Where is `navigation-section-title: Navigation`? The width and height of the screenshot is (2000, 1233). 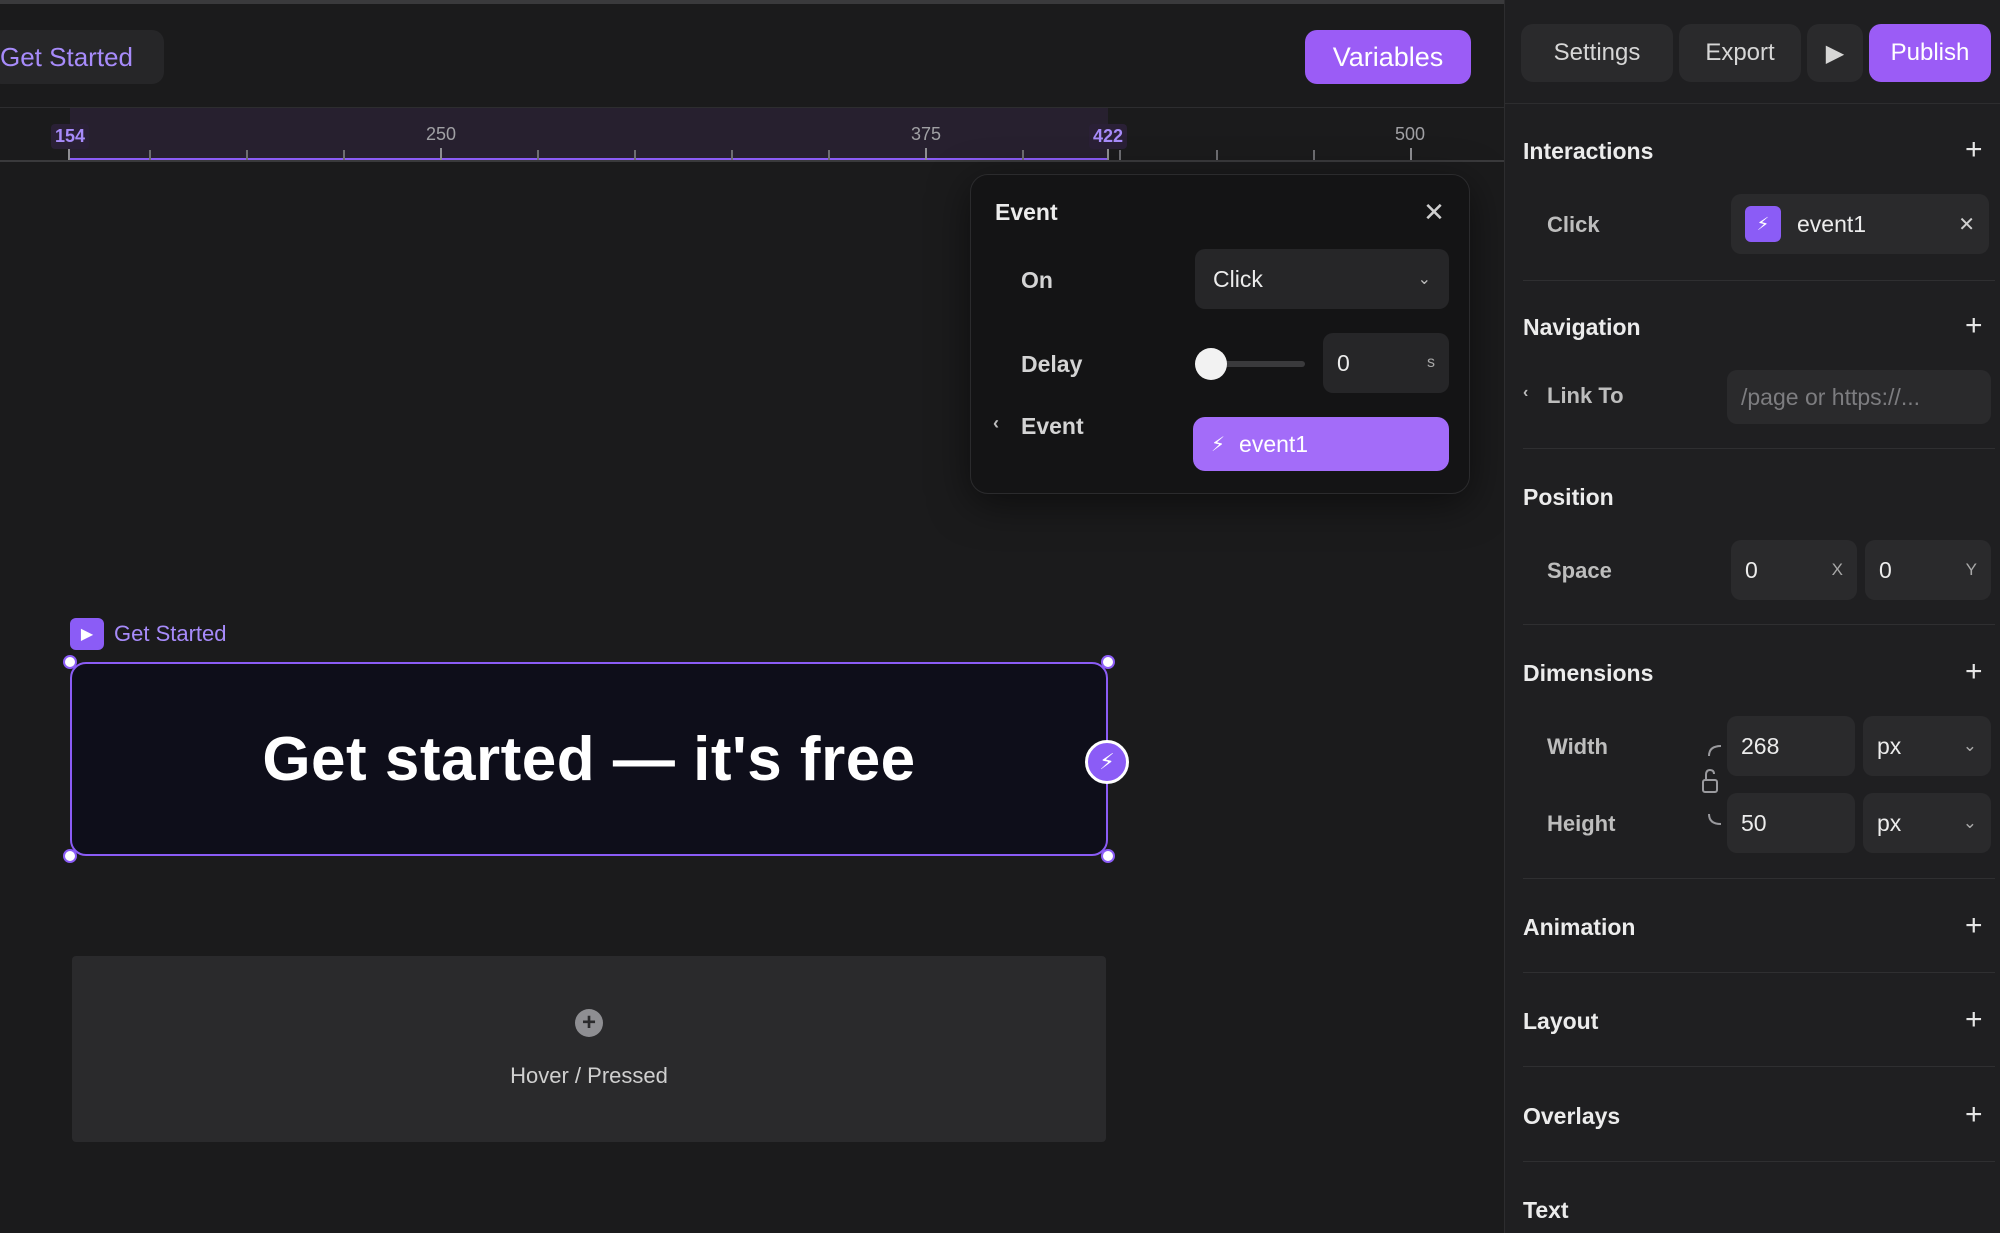 navigation-section-title: Navigation is located at coordinates (1582, 327).